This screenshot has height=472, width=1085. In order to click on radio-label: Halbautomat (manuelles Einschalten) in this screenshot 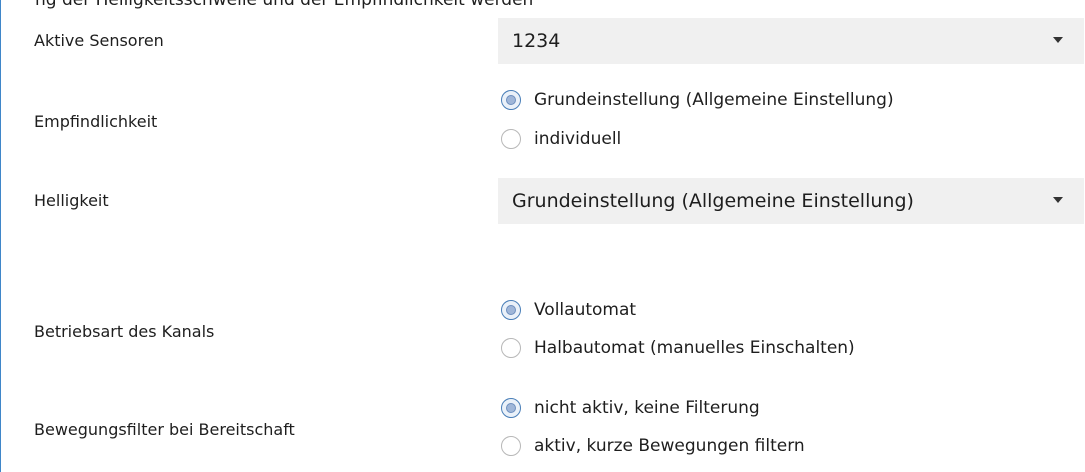, I will do `click(694, 348)`.